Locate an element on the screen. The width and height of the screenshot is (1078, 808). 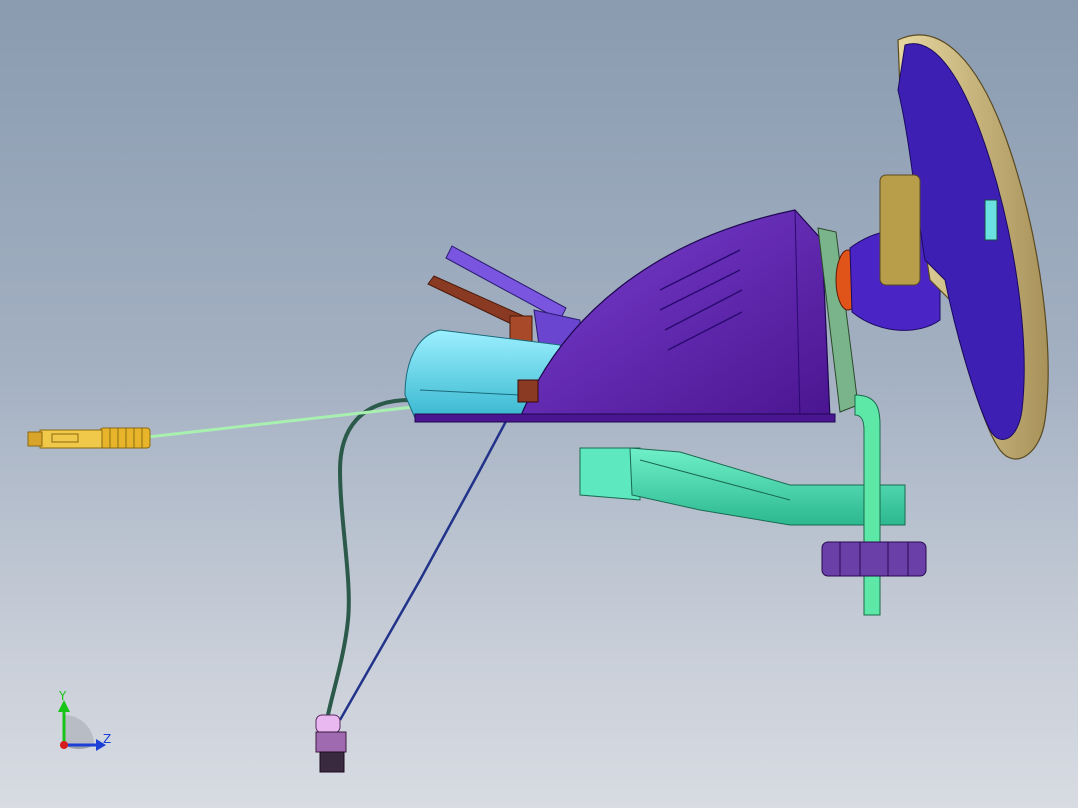
clamp-knob is located at coordinates (874, 559).